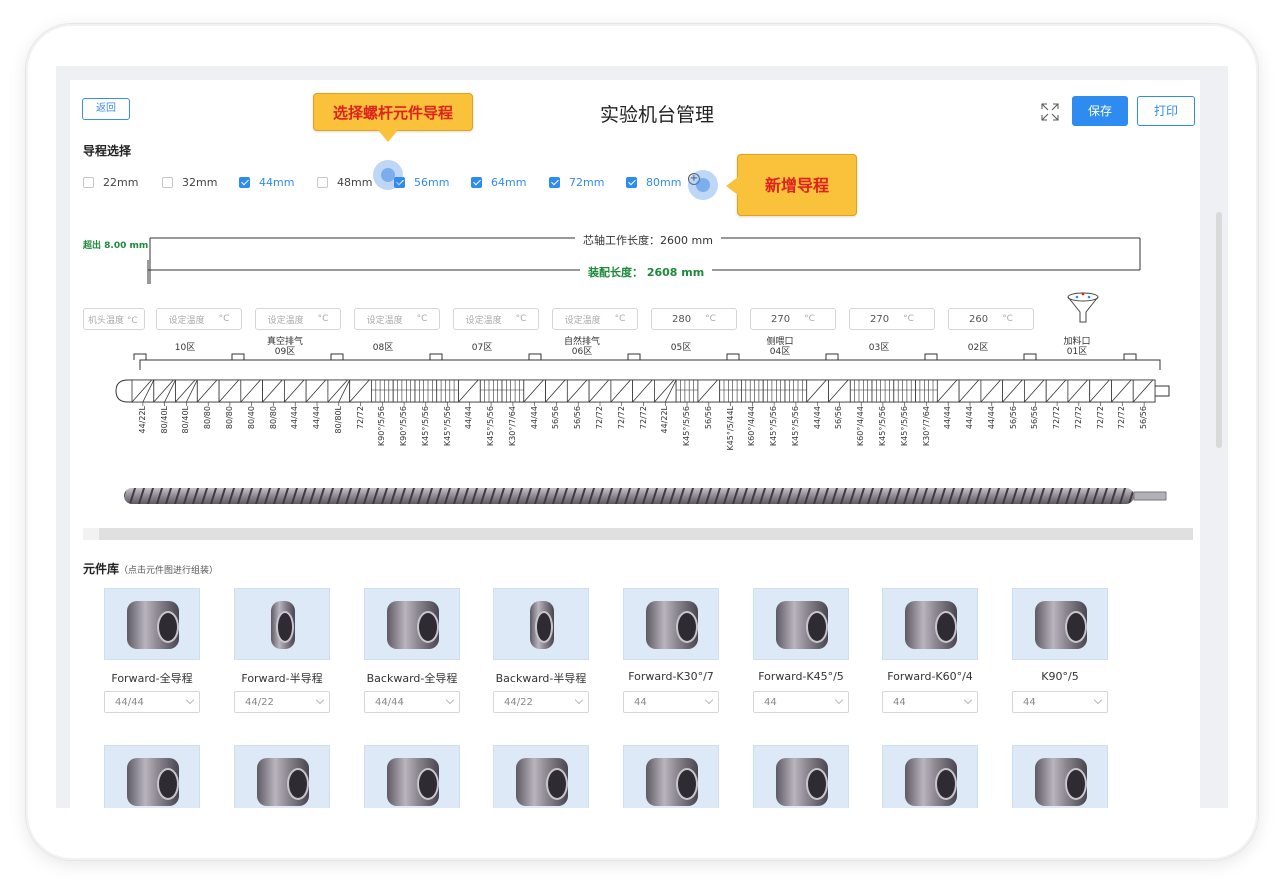 Image resolution: width=1284 pixels, height=888 pixels. I want to click on horizontal-scrollbar, so click(638, 534).